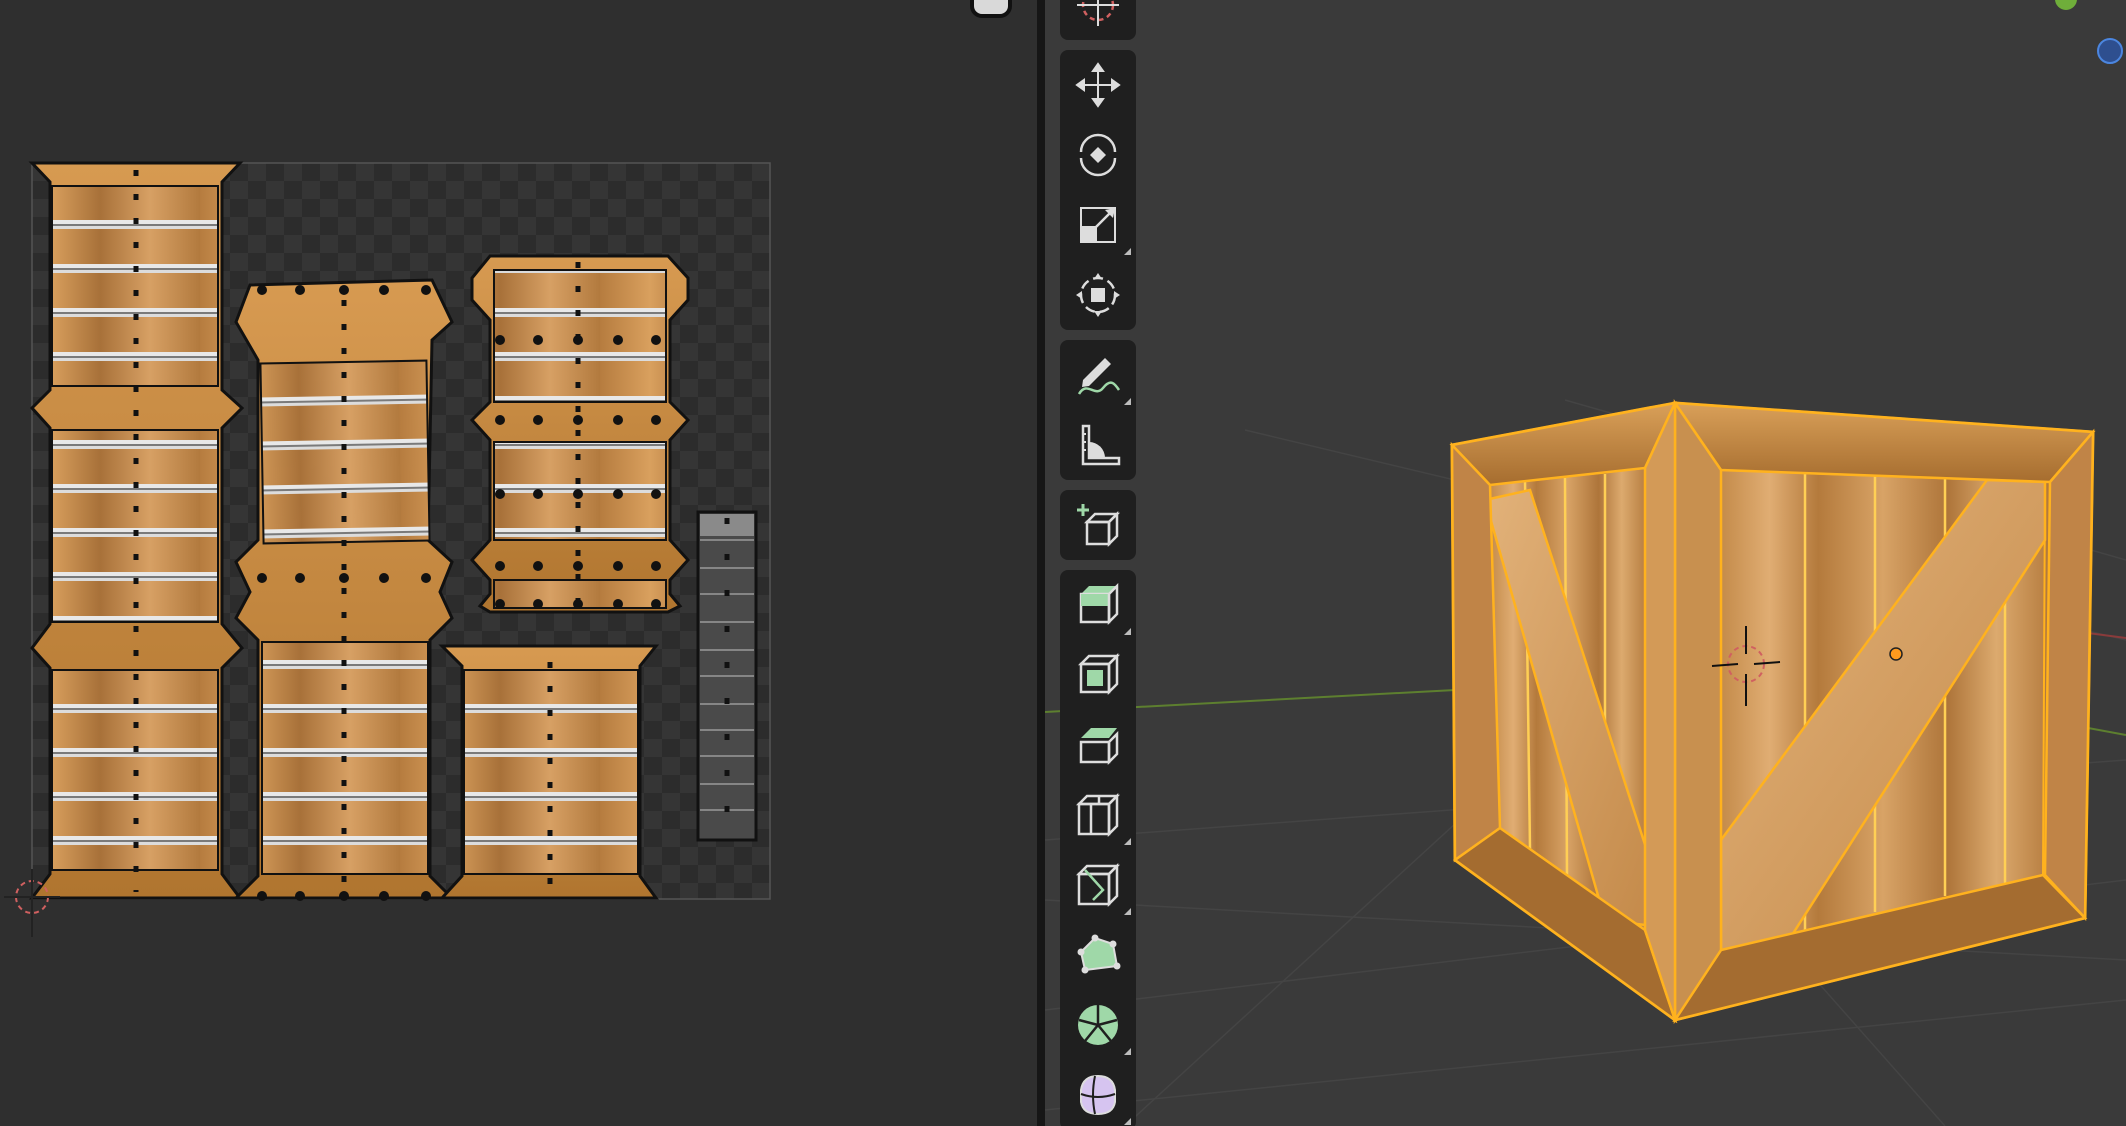 This screenshot has height=1126, width=2126. I want to click on bevel-icon, so click(1099, 747).